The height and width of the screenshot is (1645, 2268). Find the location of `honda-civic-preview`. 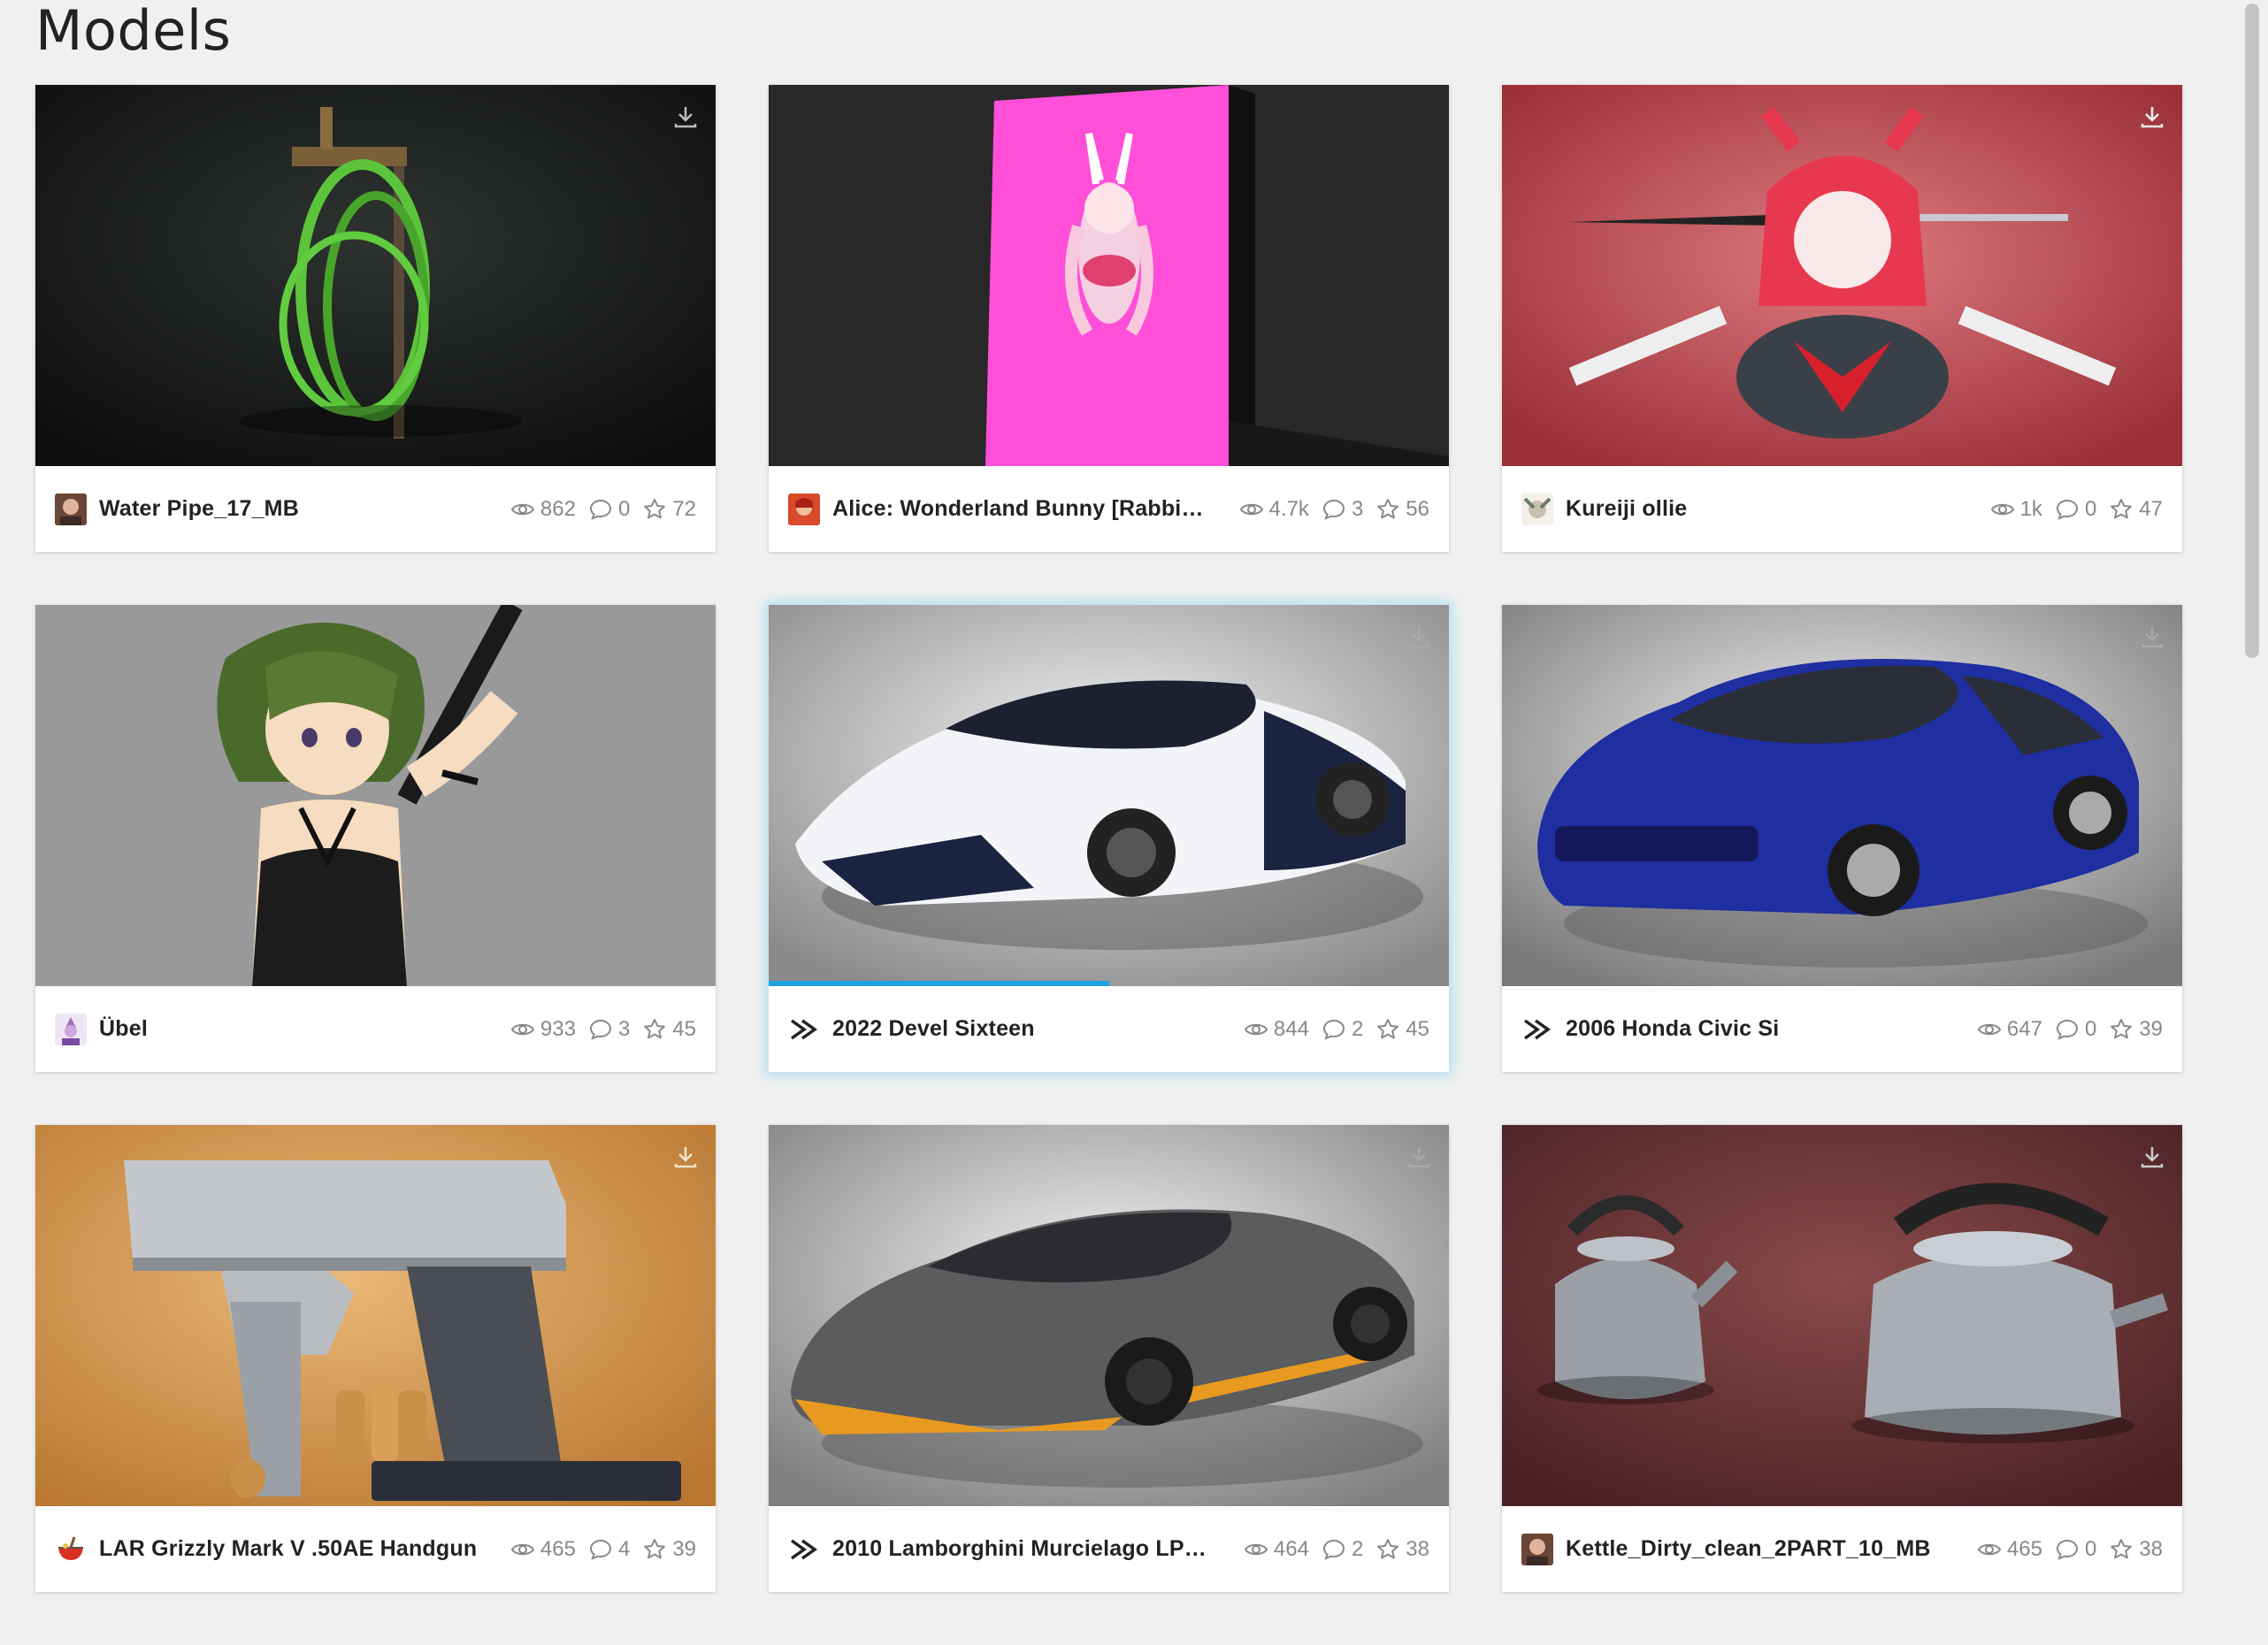

honda-civic-preview is located at coordinates (1842, 795).